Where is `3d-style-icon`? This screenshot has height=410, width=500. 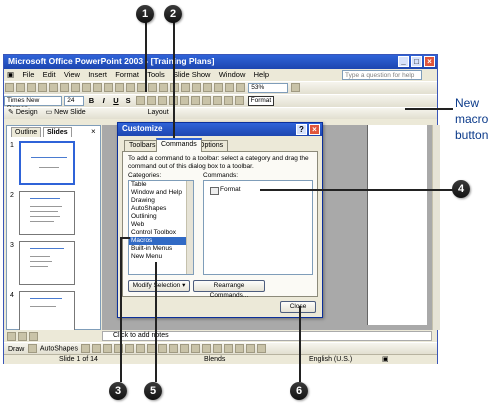 3d-style-icon is located at coordinates (262, 348).